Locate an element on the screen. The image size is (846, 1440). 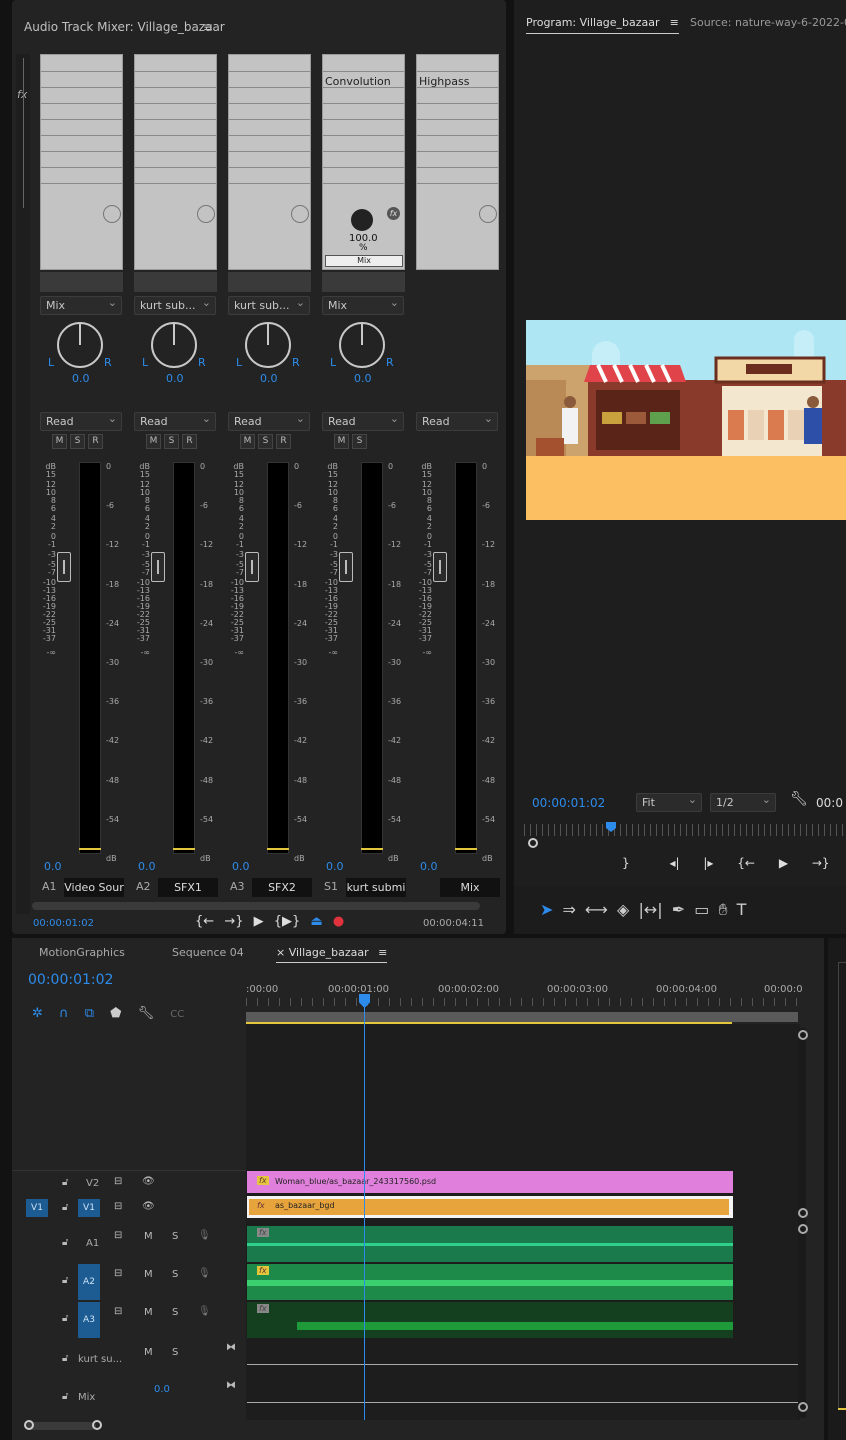
eye-icon: 👁︎ is located at coordinates (148, 1181).